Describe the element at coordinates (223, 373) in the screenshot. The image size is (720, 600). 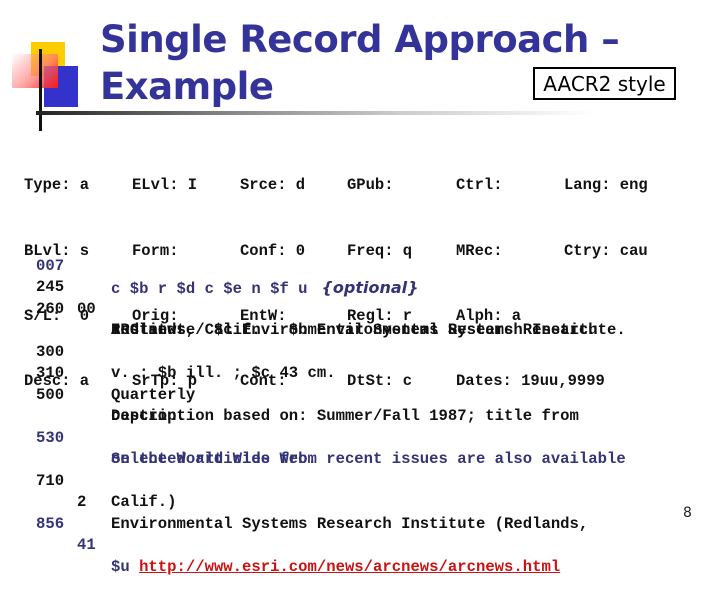
I see `marc-field-text: v. : $b ill. ; $c 43 cm.` at that location.